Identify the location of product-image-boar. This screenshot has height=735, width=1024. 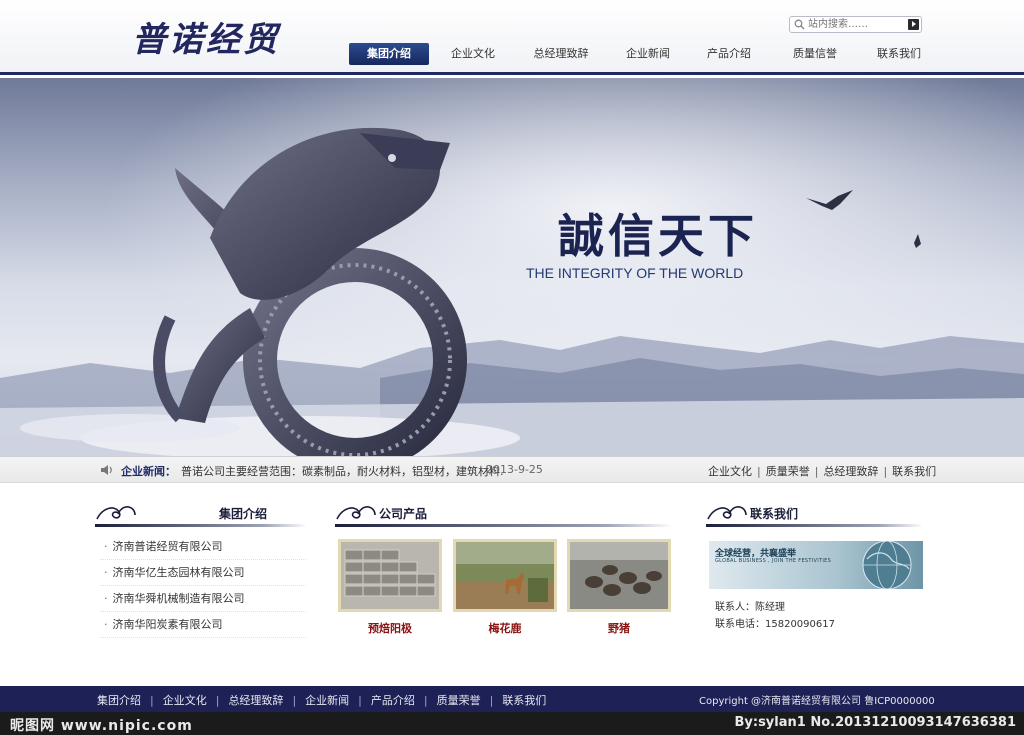
(619, 575).